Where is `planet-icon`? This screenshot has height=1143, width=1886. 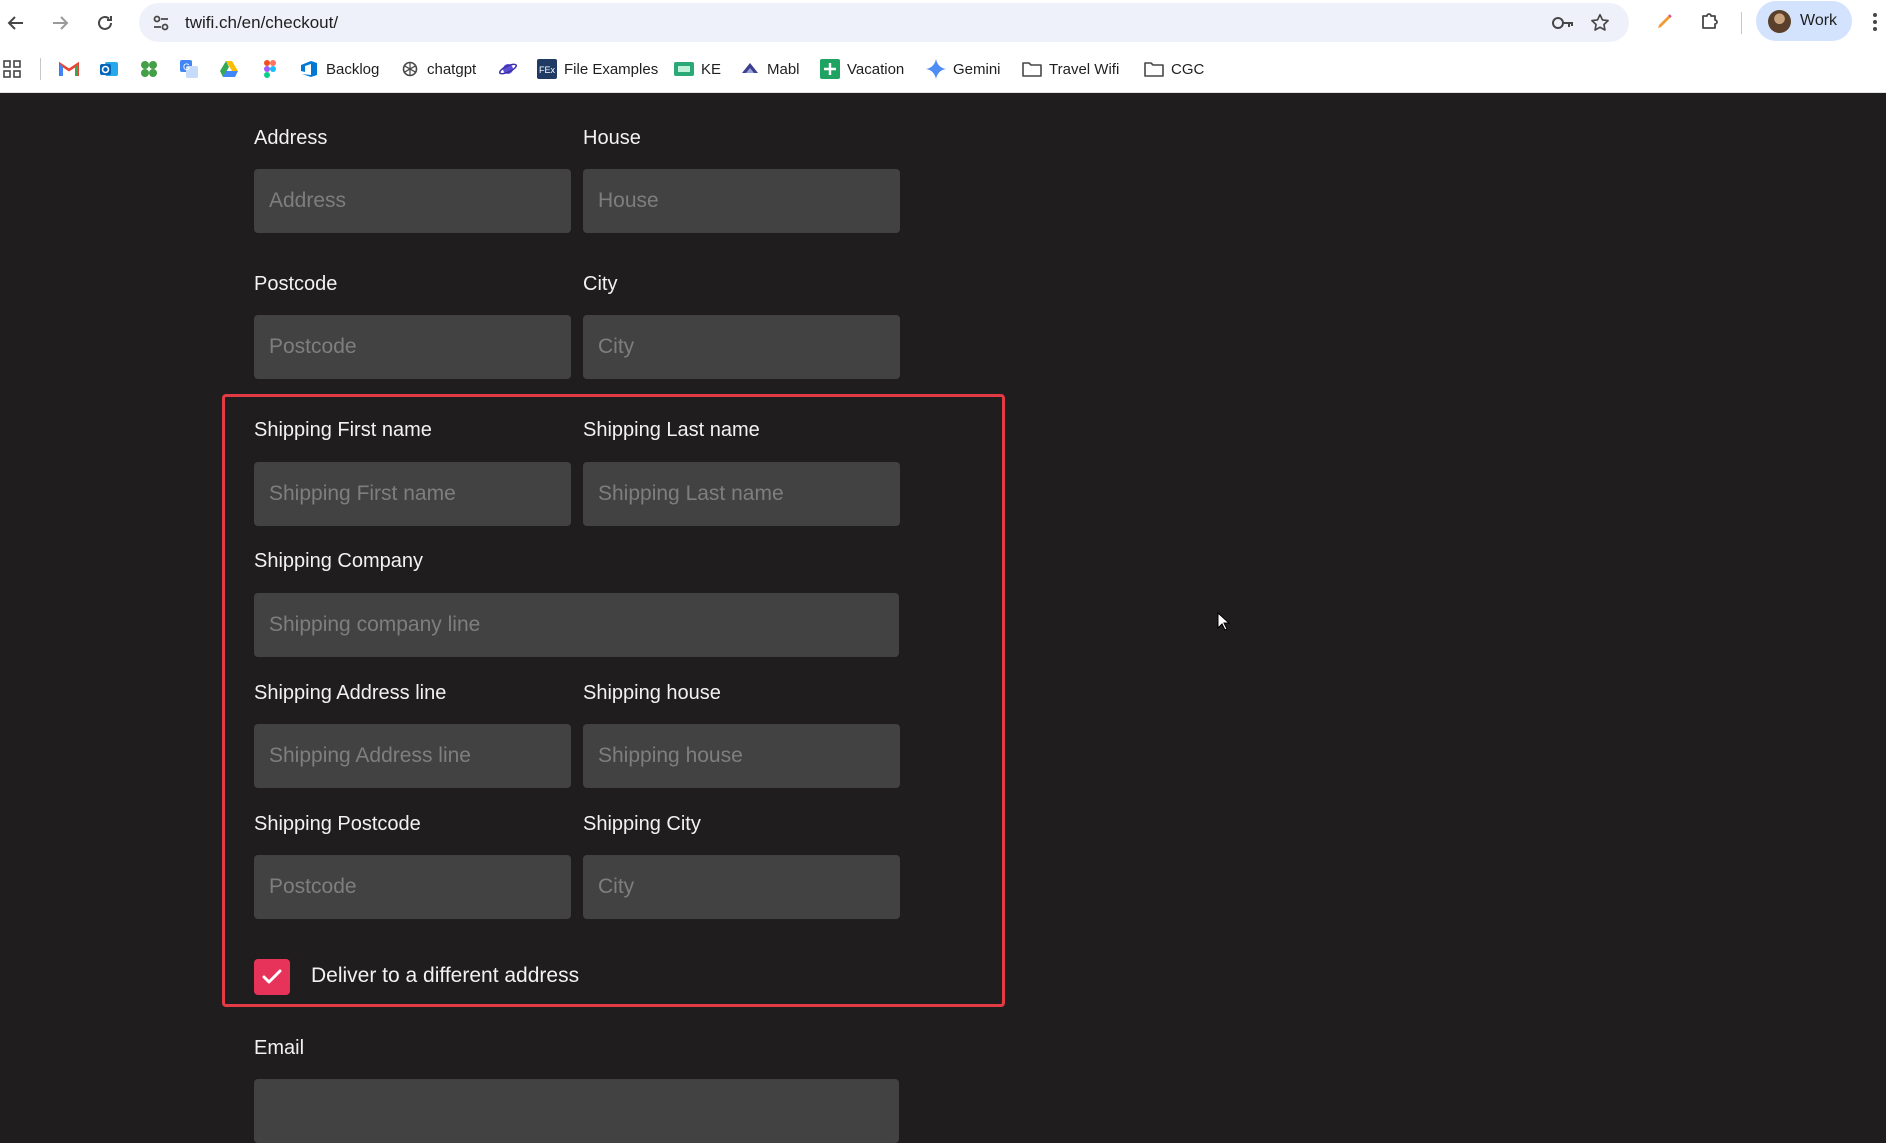
planet-icon is located at coordinates (508, 69).